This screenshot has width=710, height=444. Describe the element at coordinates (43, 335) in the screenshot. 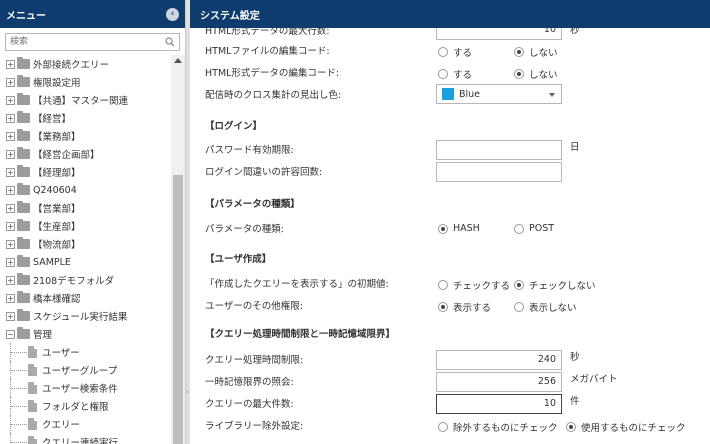

I see `tree-item-label: 管理` at that location.